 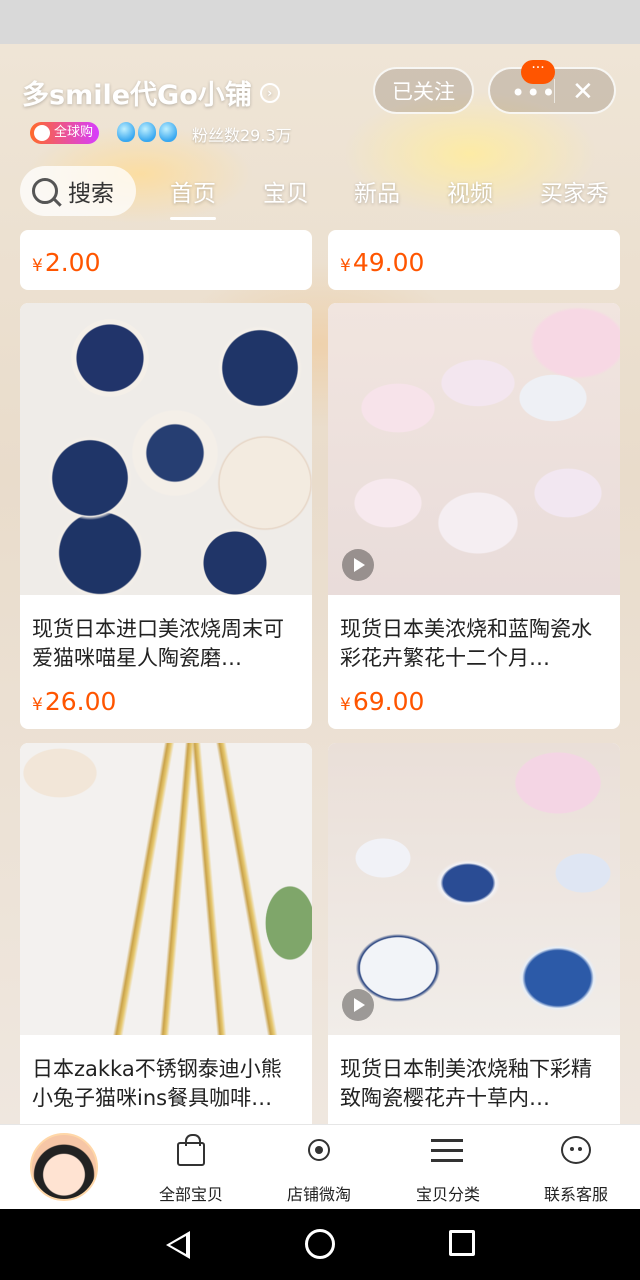 I want to click on follow-button: 已关注, so click(x=423, y=90).